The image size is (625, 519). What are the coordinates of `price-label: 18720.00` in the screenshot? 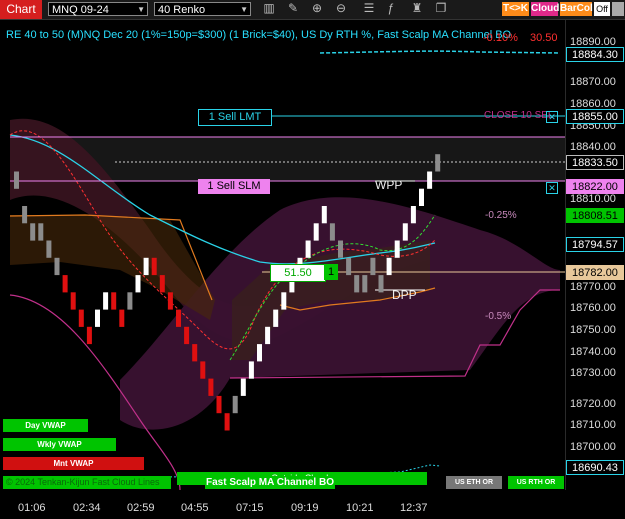 It's located at (593, 404).